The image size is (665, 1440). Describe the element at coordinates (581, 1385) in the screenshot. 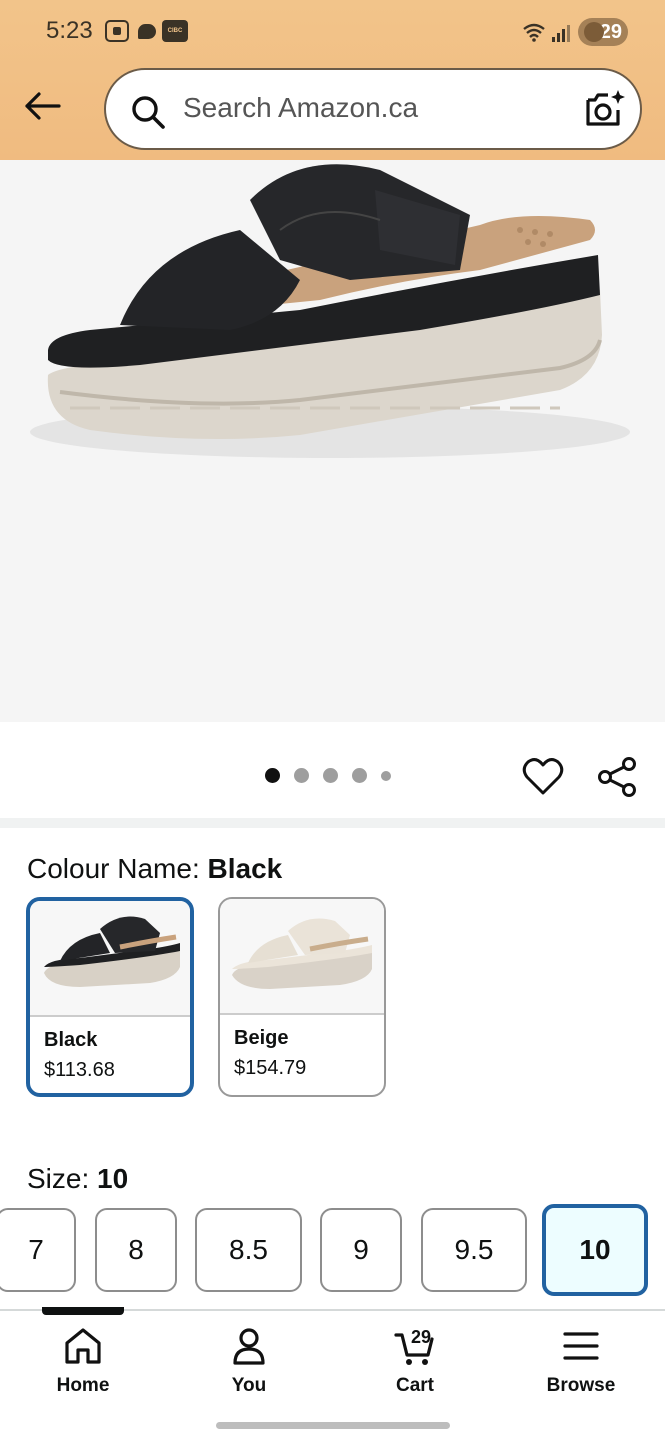

I see `nav-browse-label: Browse` at that location.